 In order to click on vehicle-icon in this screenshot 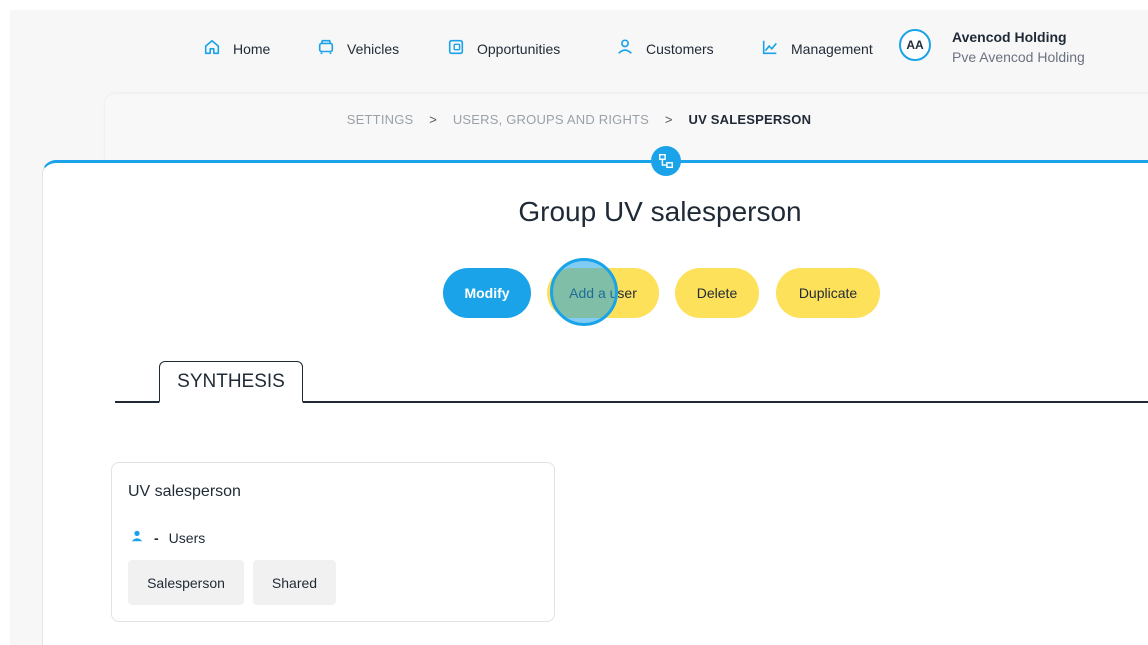, I will do `click(326, 48)`.